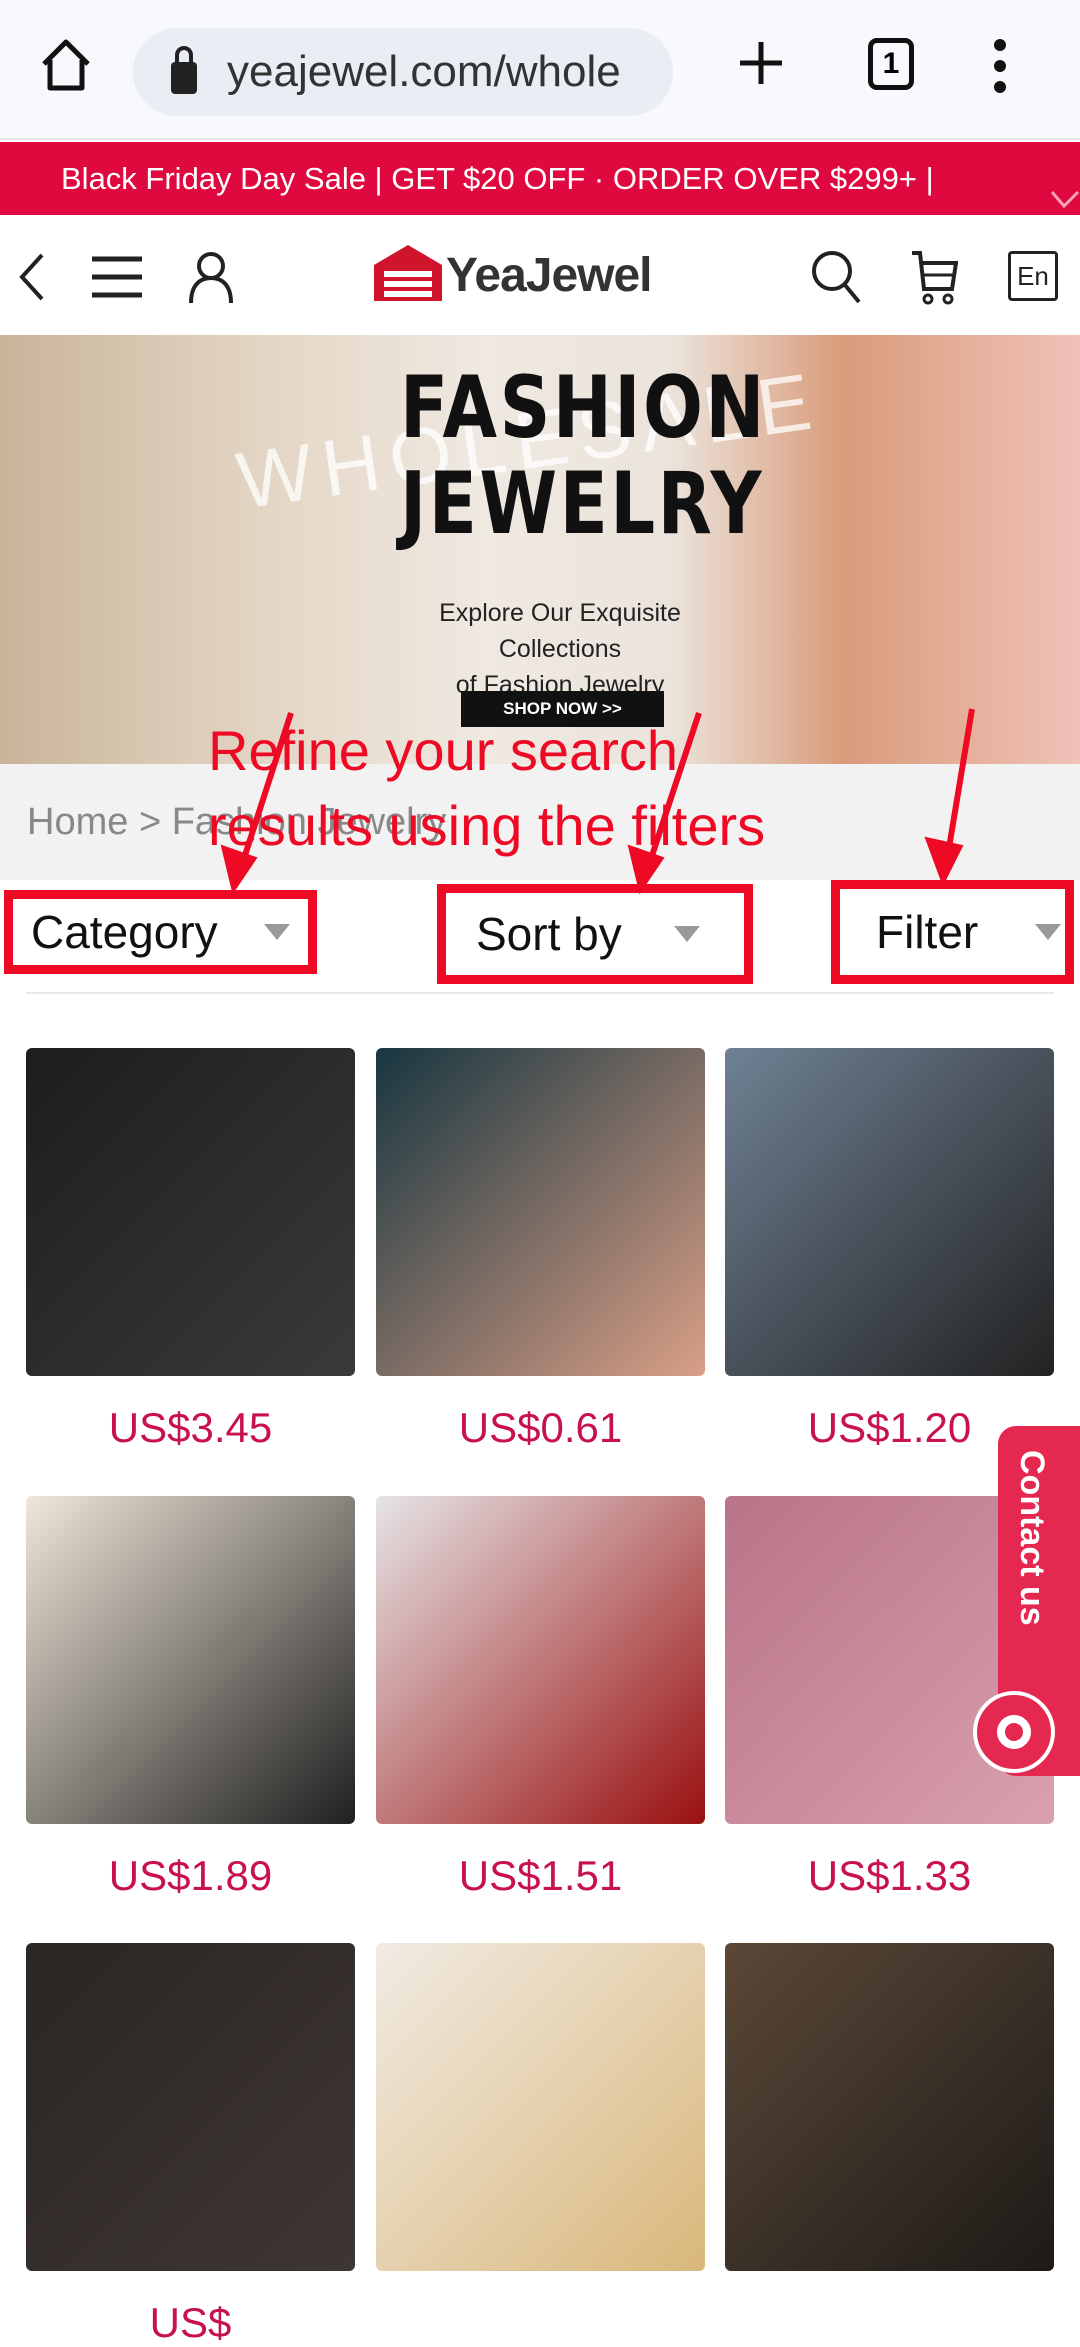 This screenshot has width=1080, height=2347. What do you see at coordinates (934, 277) in the screenshot?
I see `cart-icon` at bounding box center [934, 277].